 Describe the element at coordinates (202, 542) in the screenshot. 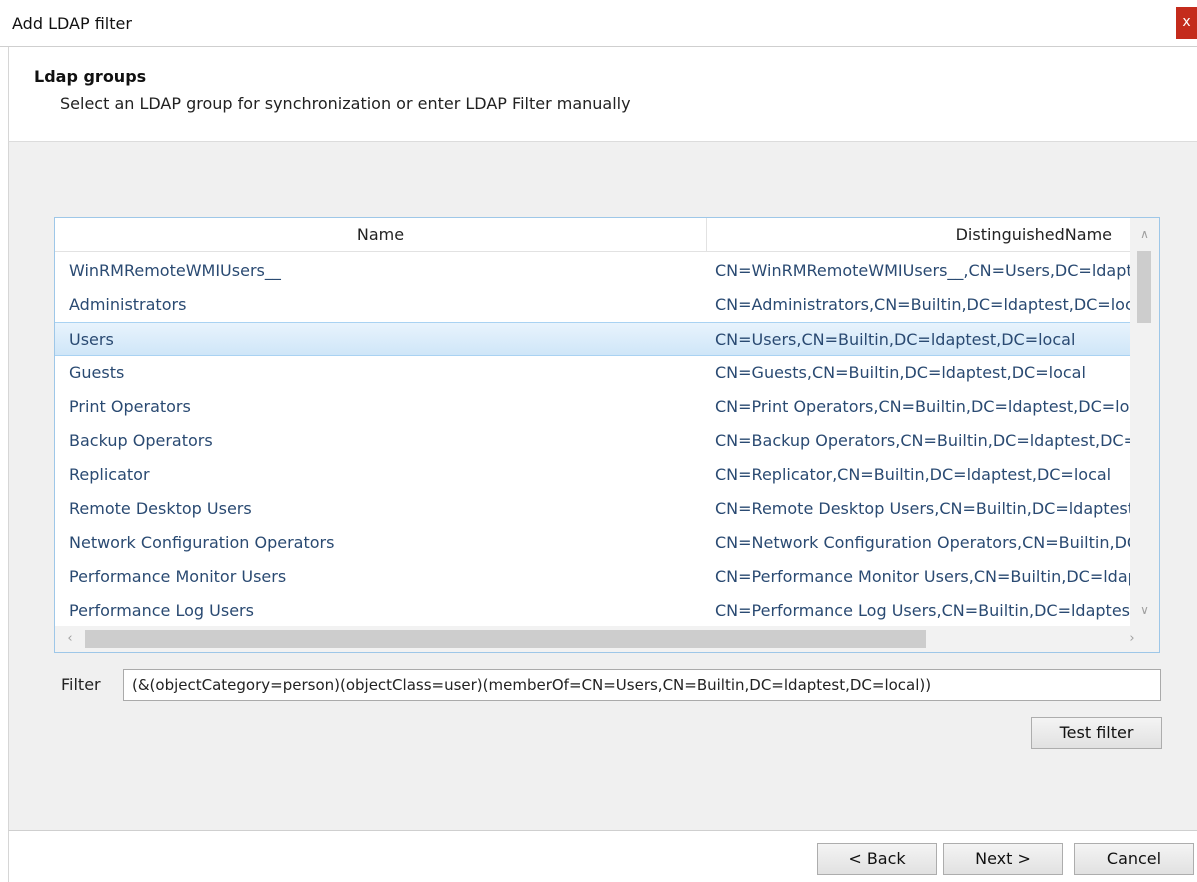

I see `group-name-cell: Network Configuration Operators` at that location.